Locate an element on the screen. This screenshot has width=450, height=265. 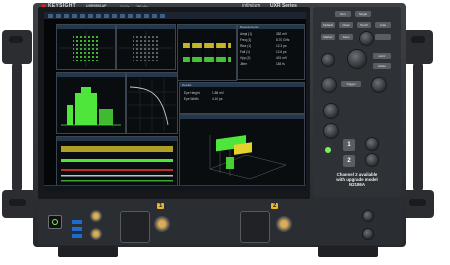
window-spectrum is located at coordinates (91, 103).